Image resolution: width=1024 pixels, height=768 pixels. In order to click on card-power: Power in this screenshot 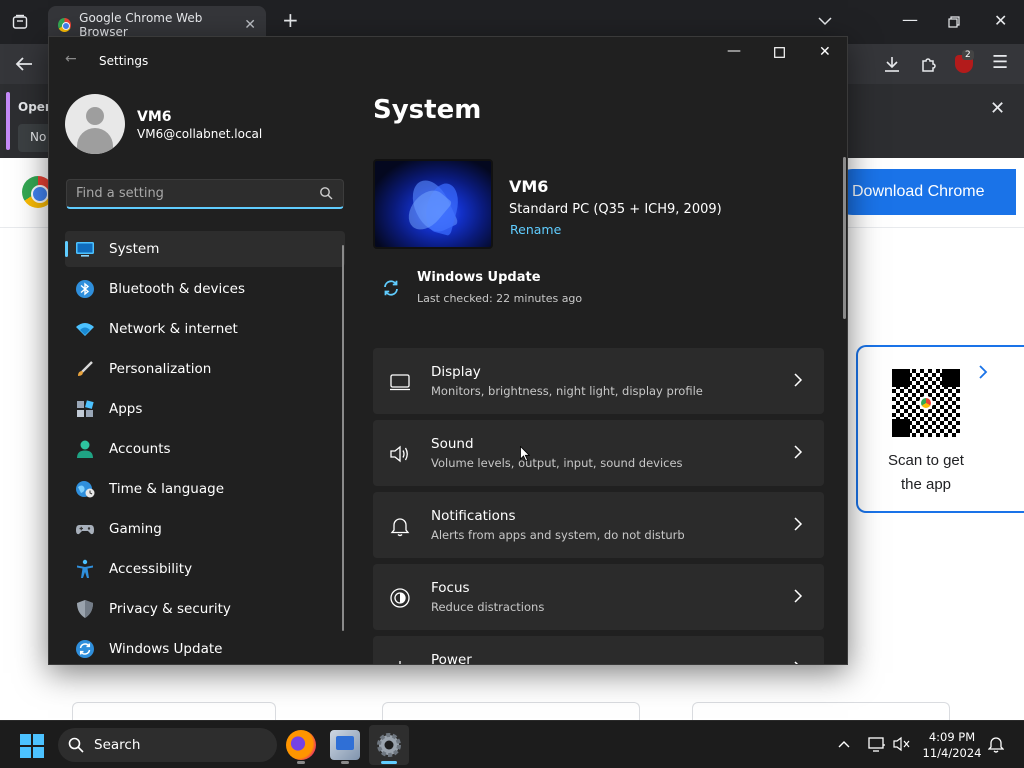, I will do `click(598, 650)`.